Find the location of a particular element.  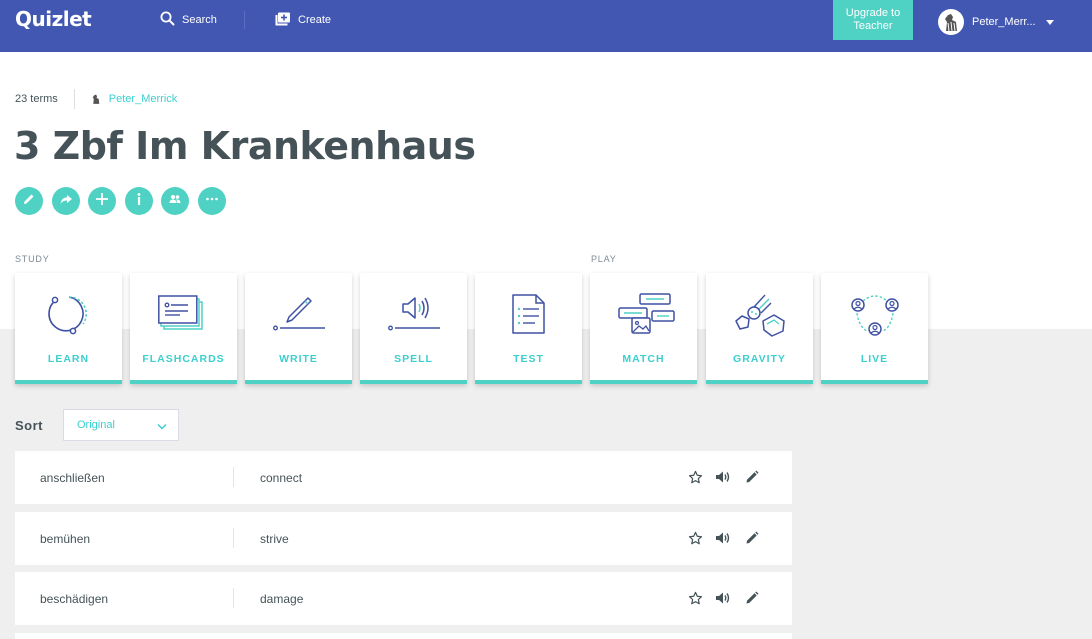

mode-learn: LEARN is located at coordinates (68, 328).